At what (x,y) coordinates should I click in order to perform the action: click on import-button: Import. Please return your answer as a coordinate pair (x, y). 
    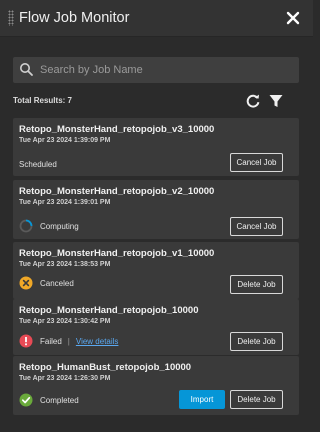
    Looking at the image, I should click on (202, 399).